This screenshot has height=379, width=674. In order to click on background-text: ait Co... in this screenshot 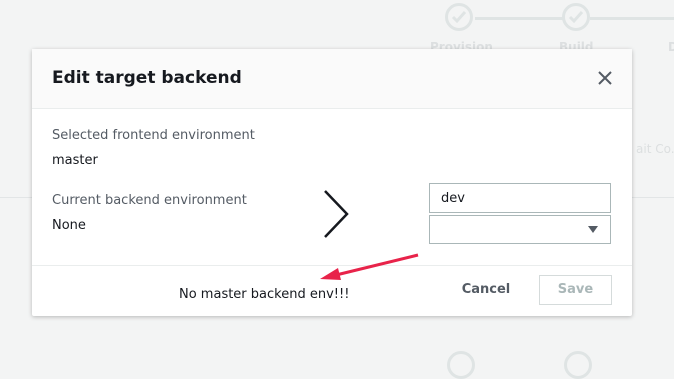, I will do `click(655, 149)`.